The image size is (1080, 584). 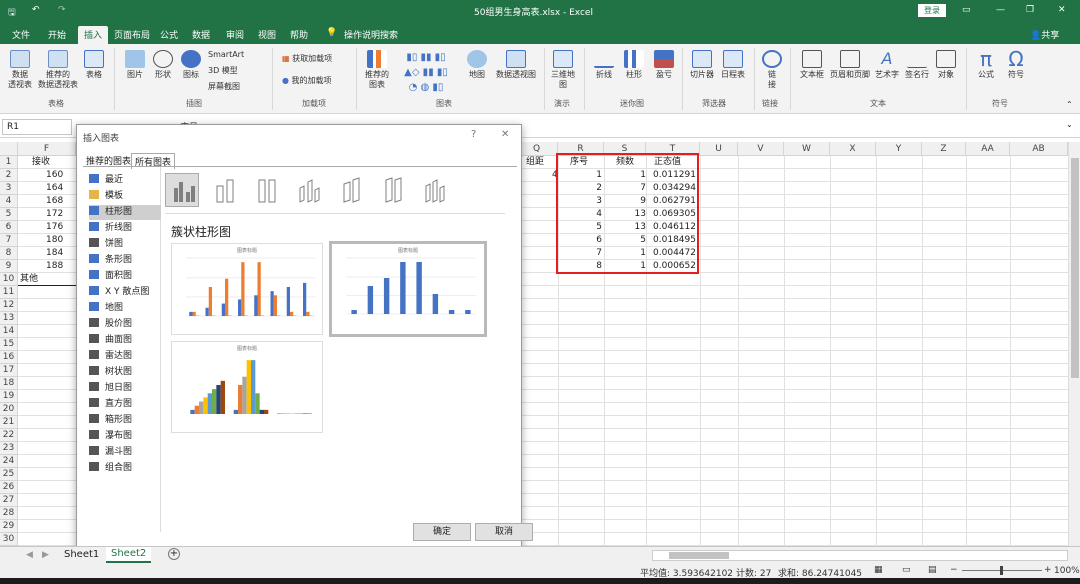 What do you see at coordinates (37, 127) in the screenshot?
I see `name-box: R1` at bounding box center [37, 127].